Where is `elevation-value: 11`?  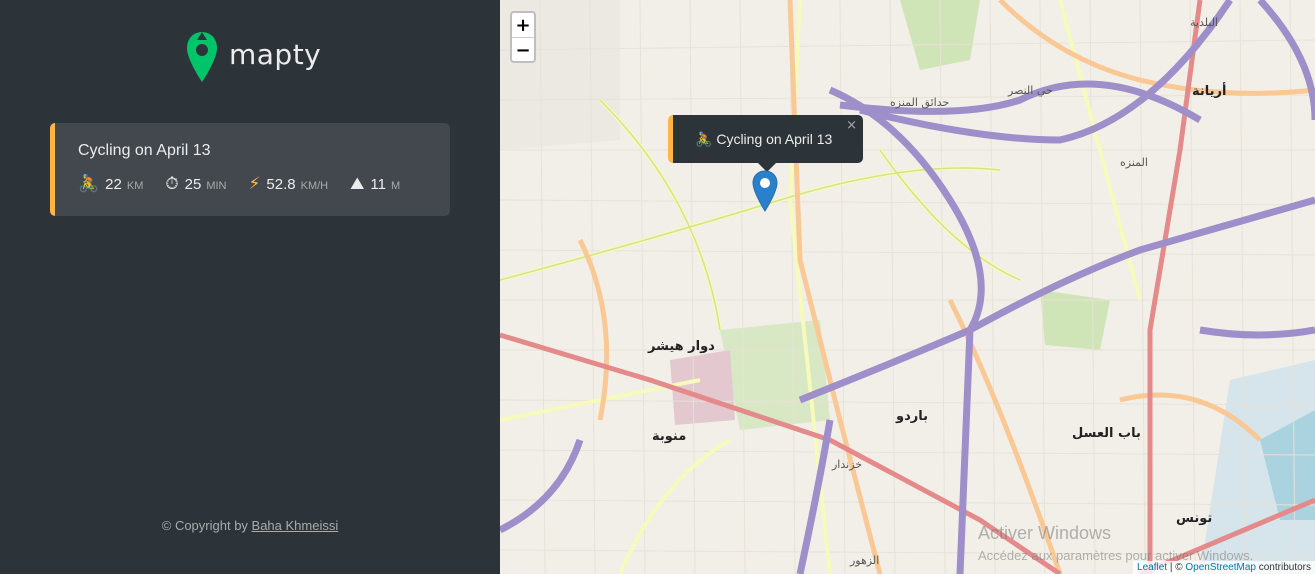 elevation-value: 11 is located at coordinates (378, 184).